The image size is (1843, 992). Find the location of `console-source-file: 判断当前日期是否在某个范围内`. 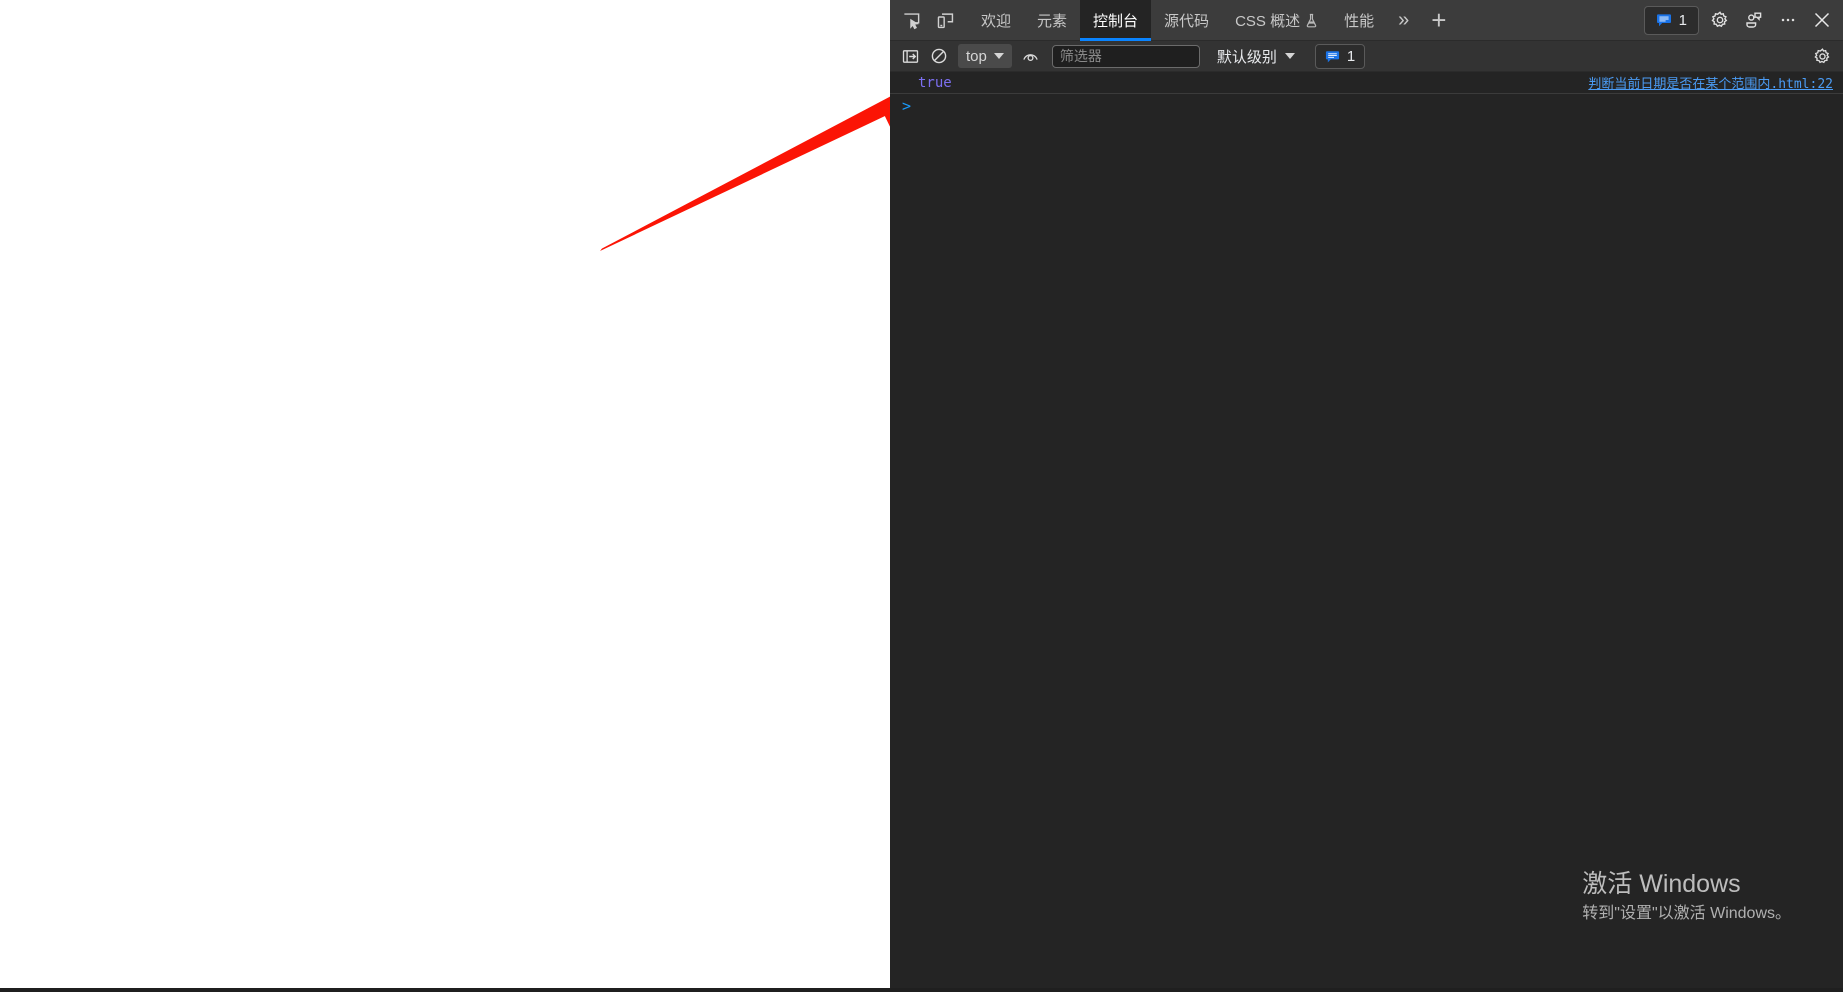

console-source-file: 判断当前日期是否在某个范围内 is located at coordinates (1679, 83).